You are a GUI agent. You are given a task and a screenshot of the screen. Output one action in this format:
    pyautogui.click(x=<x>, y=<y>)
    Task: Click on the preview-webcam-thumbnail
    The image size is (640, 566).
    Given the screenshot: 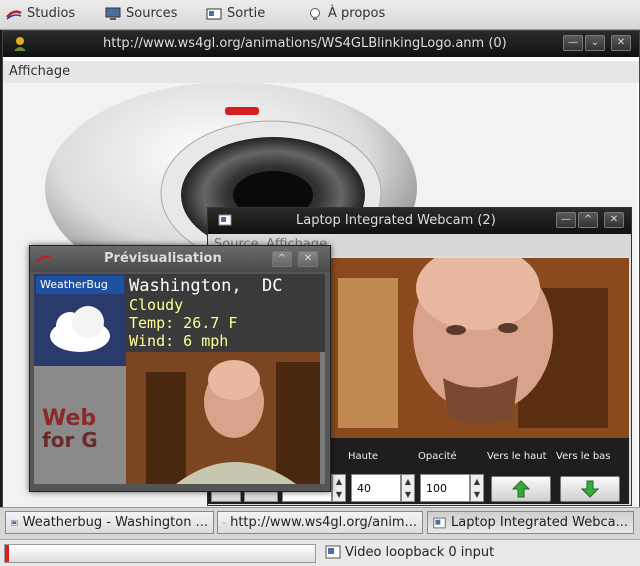 What is the action you would take?
    pyautogui.click(x=223, y=418)
    